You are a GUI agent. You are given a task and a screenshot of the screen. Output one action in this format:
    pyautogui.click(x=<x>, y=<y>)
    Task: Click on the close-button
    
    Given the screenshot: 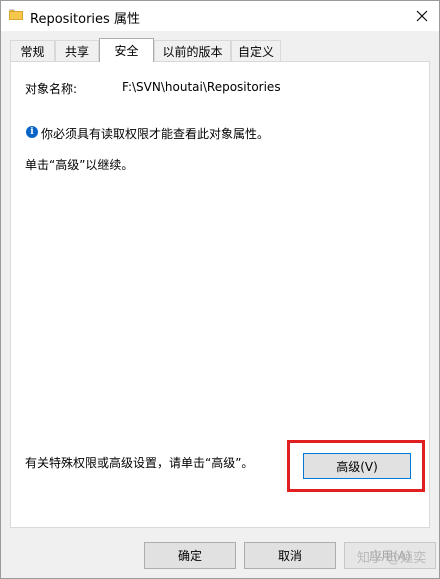 What is the action you would take?
    pyautogui.click(x=422, y=16)
    